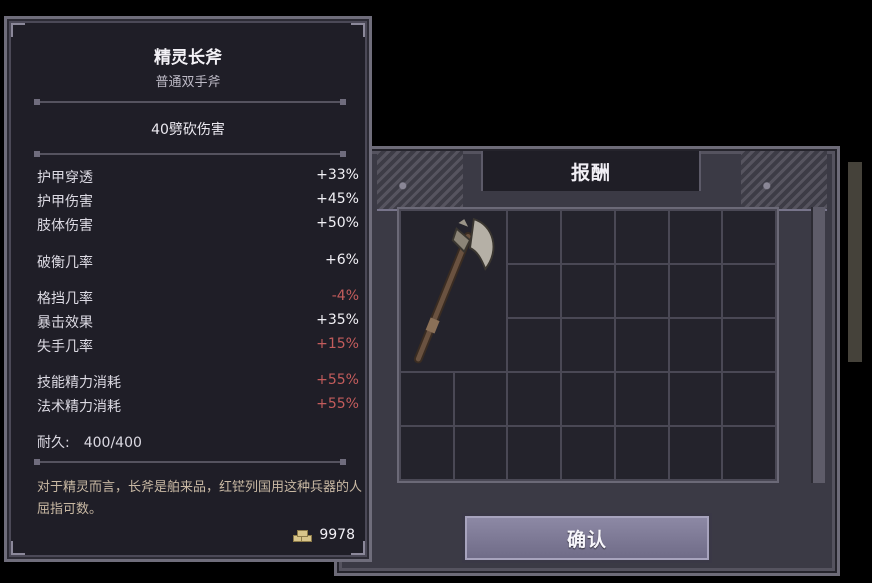 The image size is (872, 583). Describe the element at coordinates (337, 535) in the screenshot. I see `price-value: 9978` at that location.